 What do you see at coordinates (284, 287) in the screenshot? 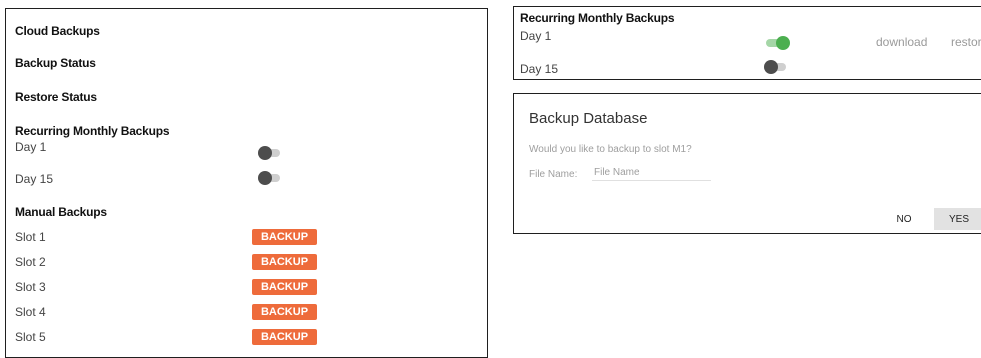
I see `slot-3-backup-button: BACKUP` at bounding box center [284, 287].